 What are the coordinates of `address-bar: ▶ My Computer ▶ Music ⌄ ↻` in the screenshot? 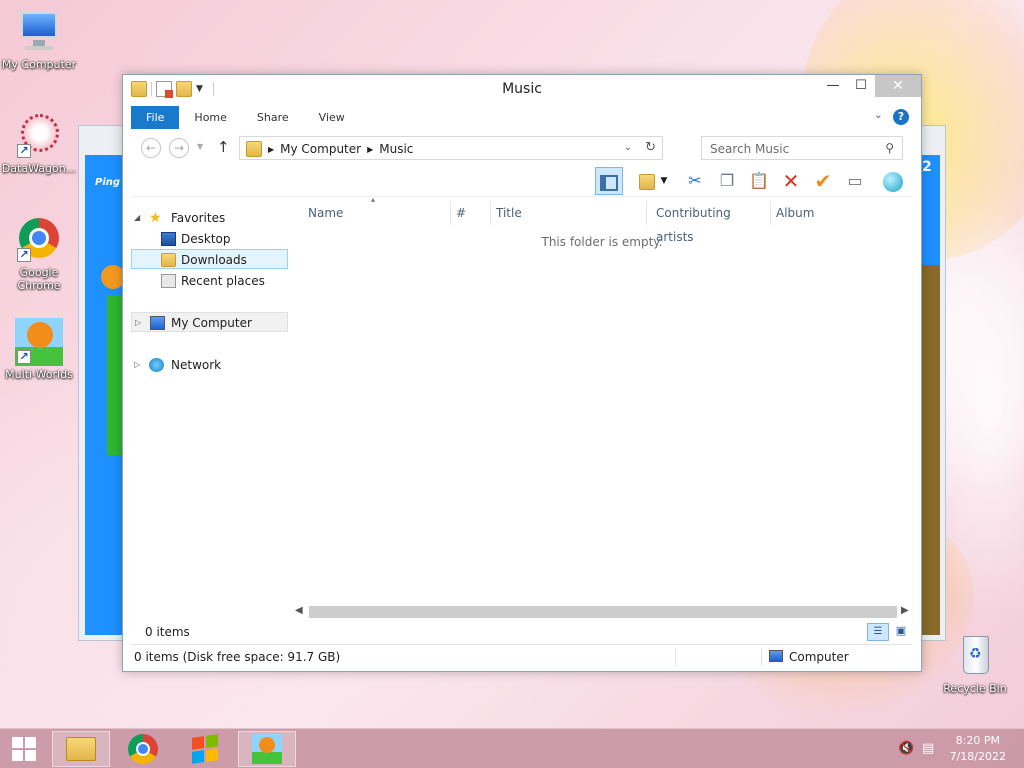 It's located at (451, 148).